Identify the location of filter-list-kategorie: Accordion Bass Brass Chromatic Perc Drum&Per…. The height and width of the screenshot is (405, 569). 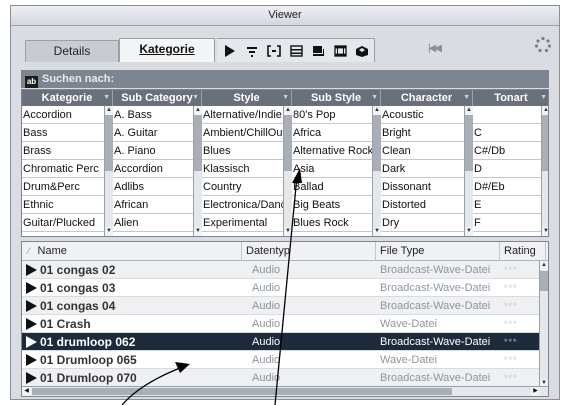
(67, 169).